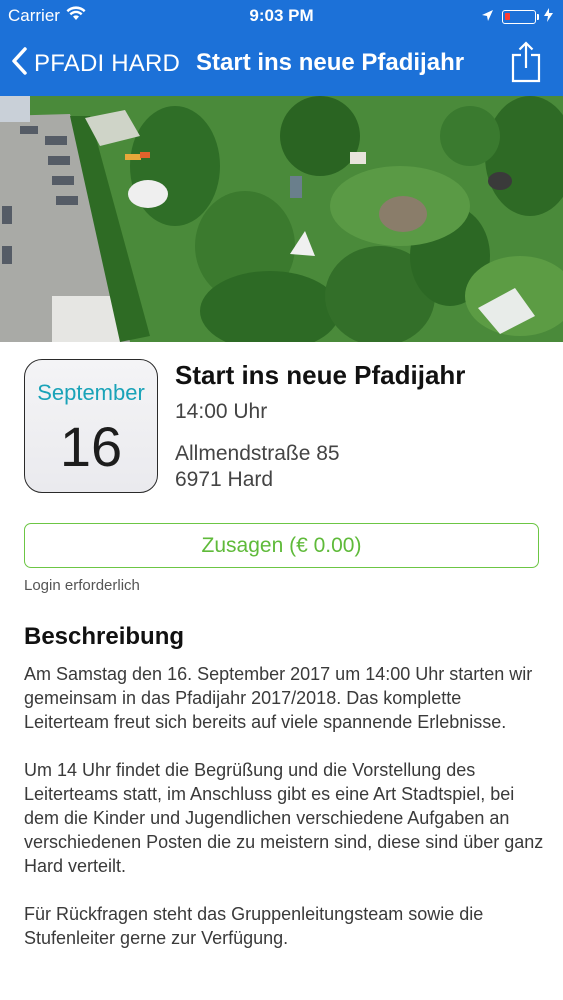  Describe the element at coordinates (91, 446) in the screenshot. I see `event-day: 16` at that location.